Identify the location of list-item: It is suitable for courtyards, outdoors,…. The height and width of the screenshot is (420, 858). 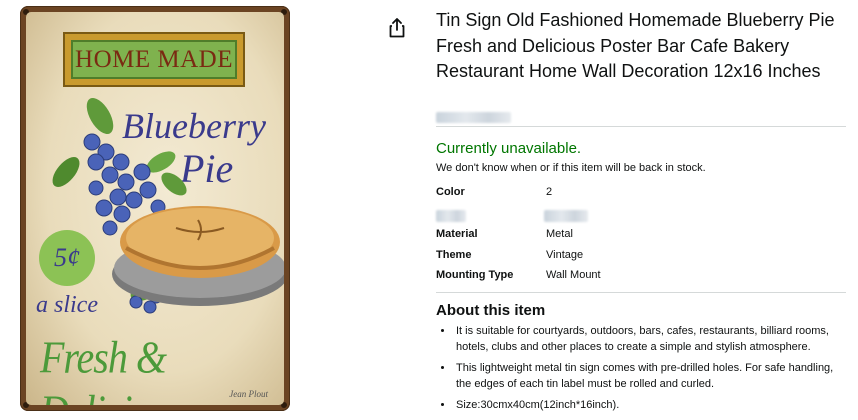
(650, 339).